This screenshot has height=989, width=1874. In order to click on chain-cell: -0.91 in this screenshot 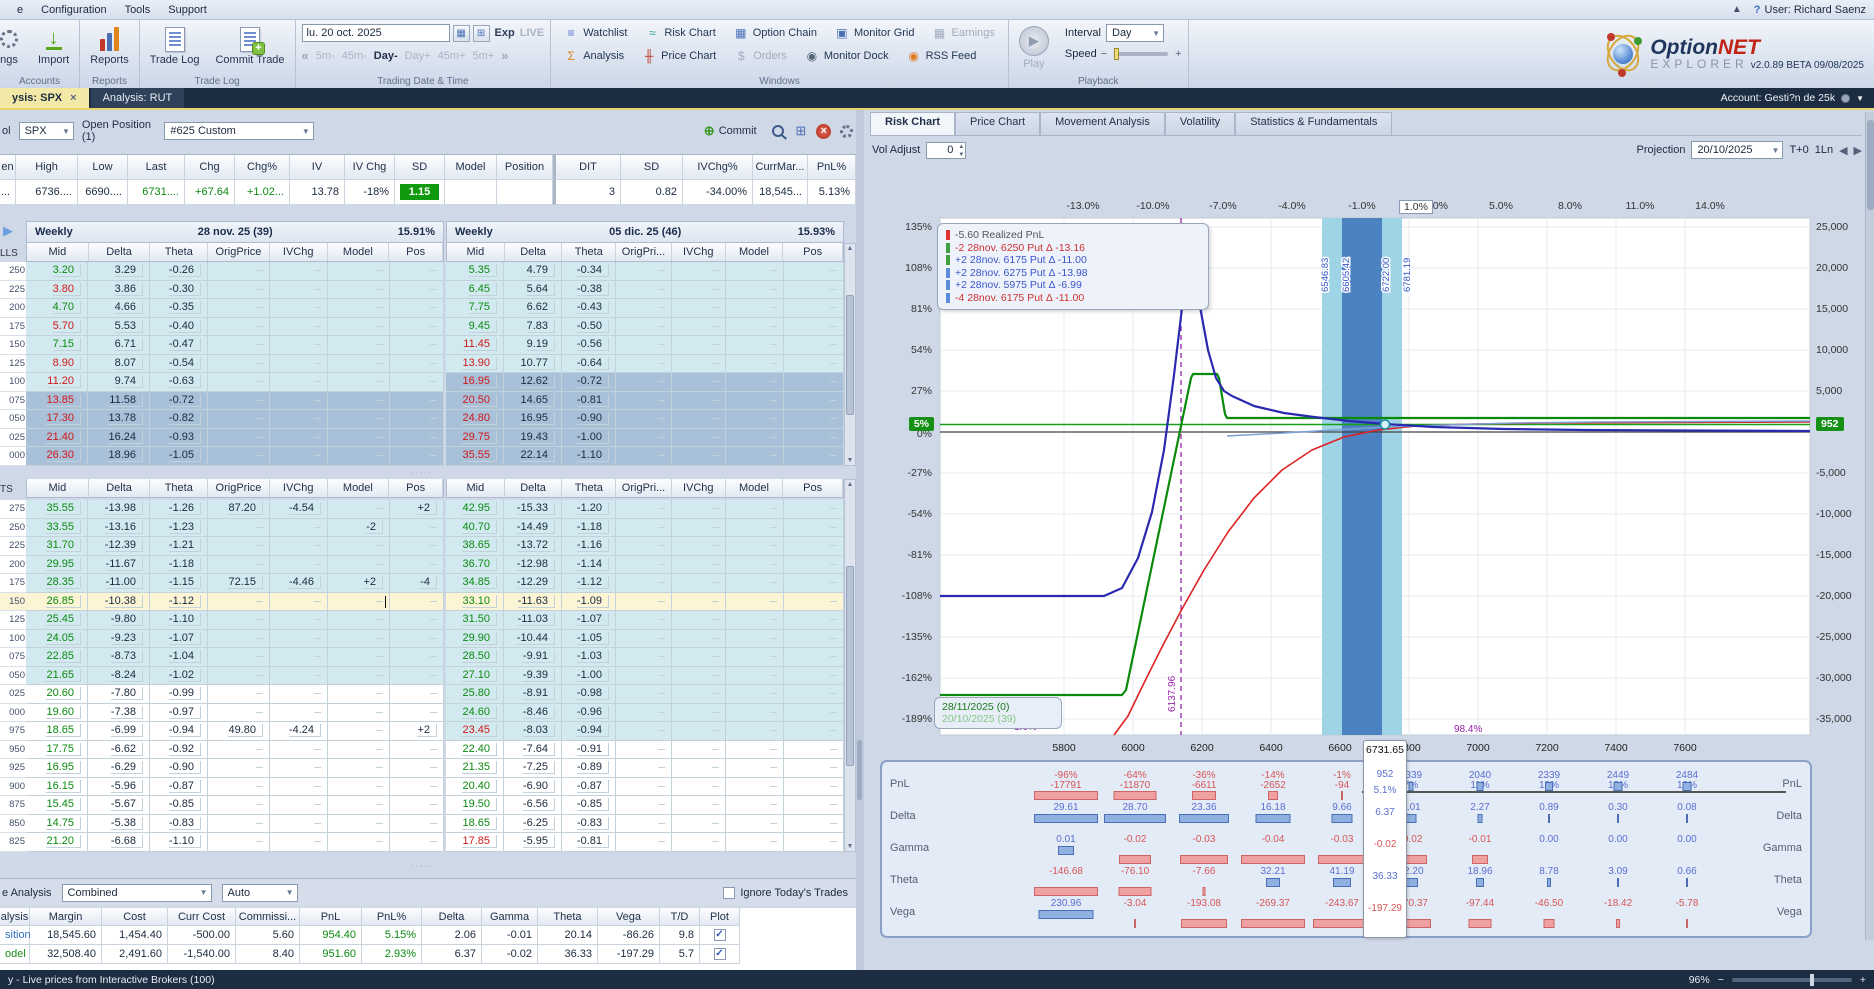, I will do `click(589, 749)`.